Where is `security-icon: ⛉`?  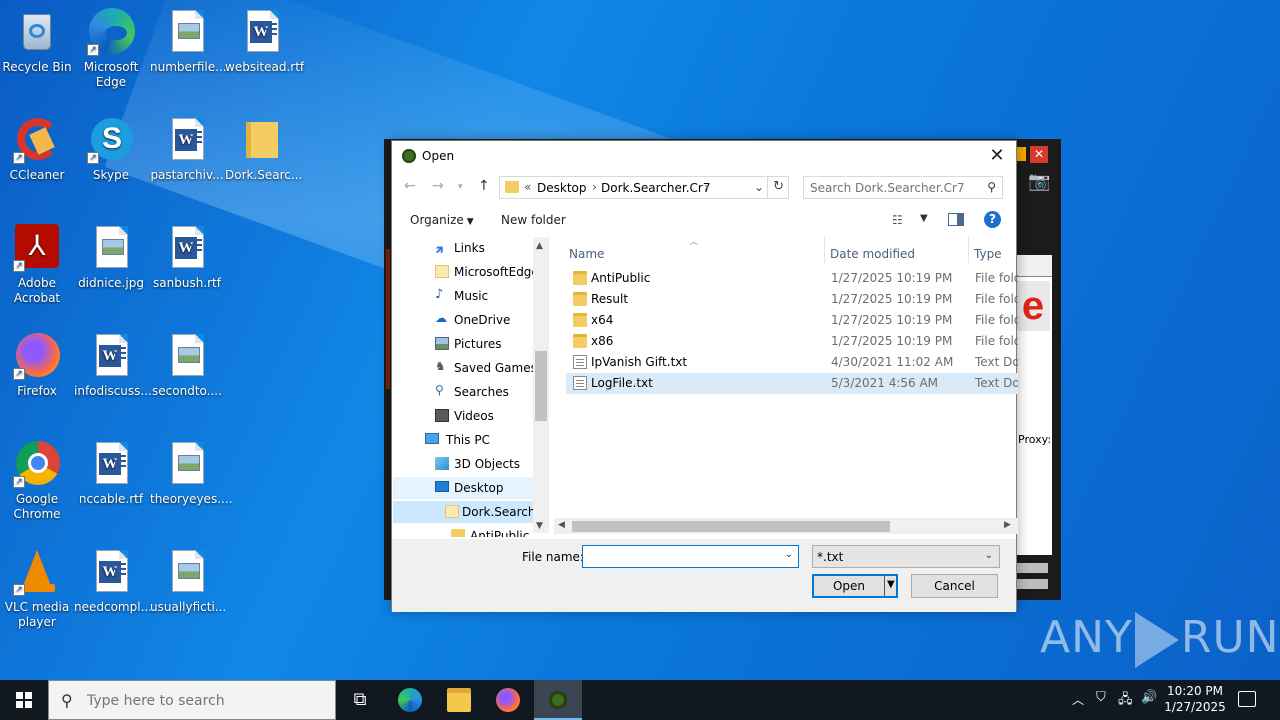 security-icon: ⛉ is located at coordinates (1101, 705).